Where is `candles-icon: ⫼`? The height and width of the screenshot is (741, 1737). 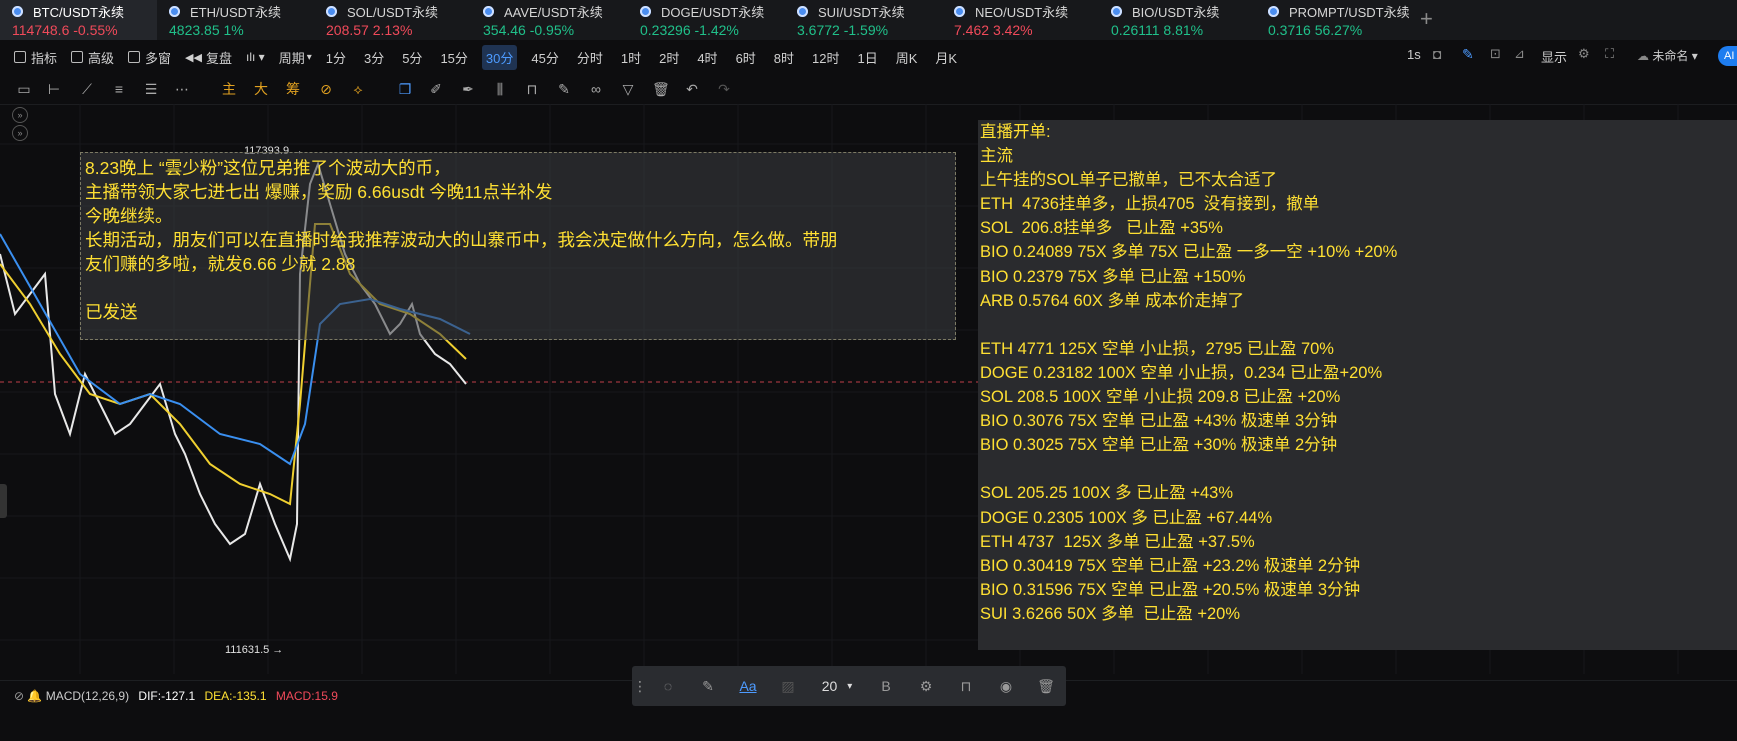 candles-icon: ⫼ is located at coordinates (500, 89).